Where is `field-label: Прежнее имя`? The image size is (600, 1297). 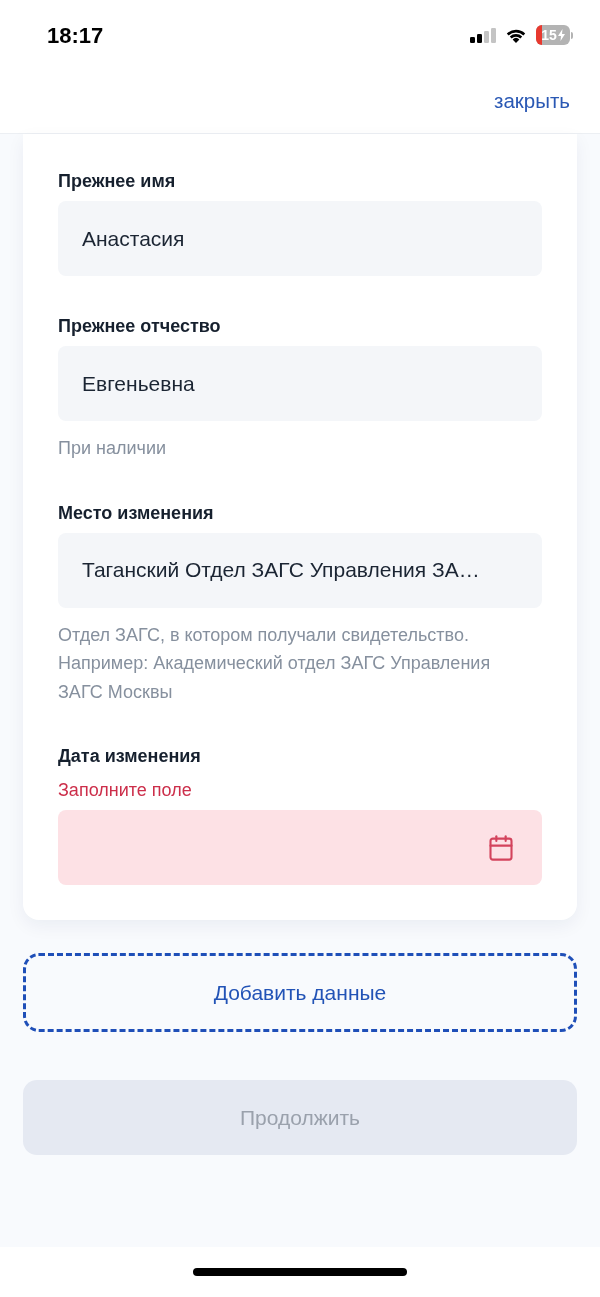 field-label: Прежнее имя is located at coordinates (117, 181).